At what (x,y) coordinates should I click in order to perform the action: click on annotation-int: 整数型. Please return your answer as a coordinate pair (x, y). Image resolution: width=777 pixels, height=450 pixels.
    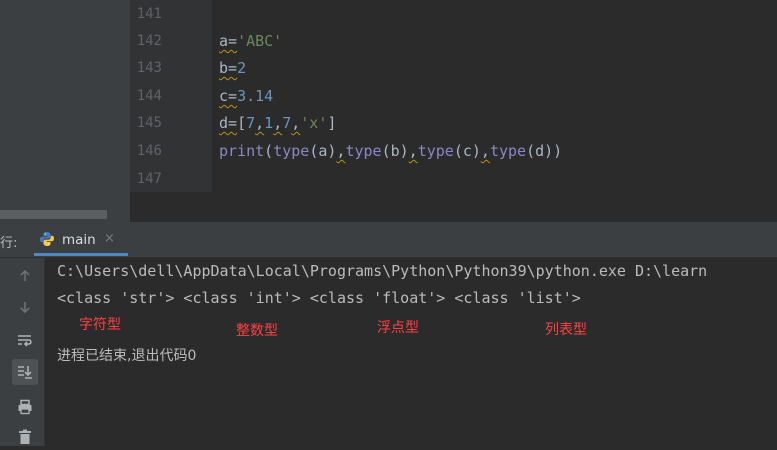
    Looking at the image, I should click on (257, 331).